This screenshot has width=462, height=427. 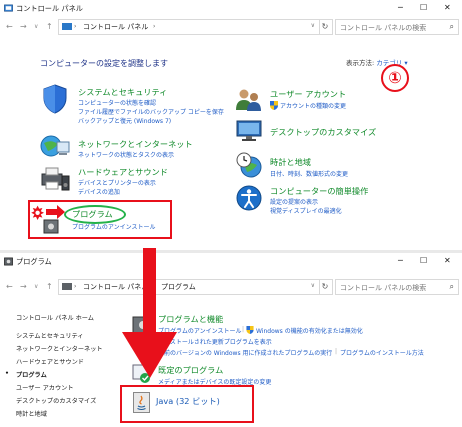 What do you see at coordinates (309, 173) in the screenshot?
I see `category-link: 日付、時刻、数値形式の変更` at bounding box center [309, 173].